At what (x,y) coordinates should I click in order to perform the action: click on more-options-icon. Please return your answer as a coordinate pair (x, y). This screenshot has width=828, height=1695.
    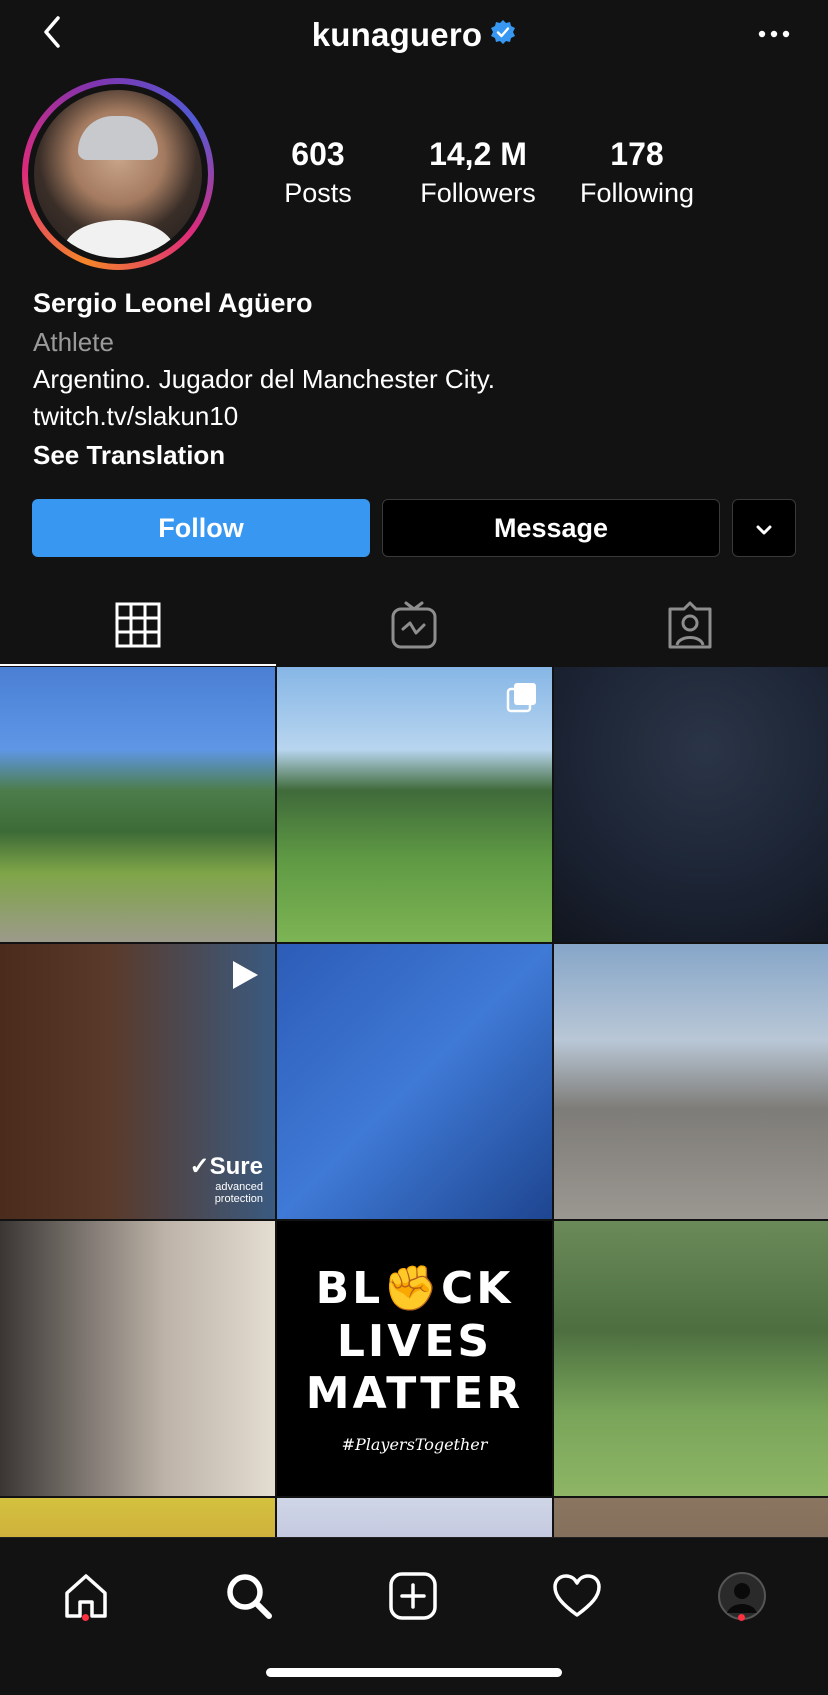
    Looking at the image, I should click on (774, 34).